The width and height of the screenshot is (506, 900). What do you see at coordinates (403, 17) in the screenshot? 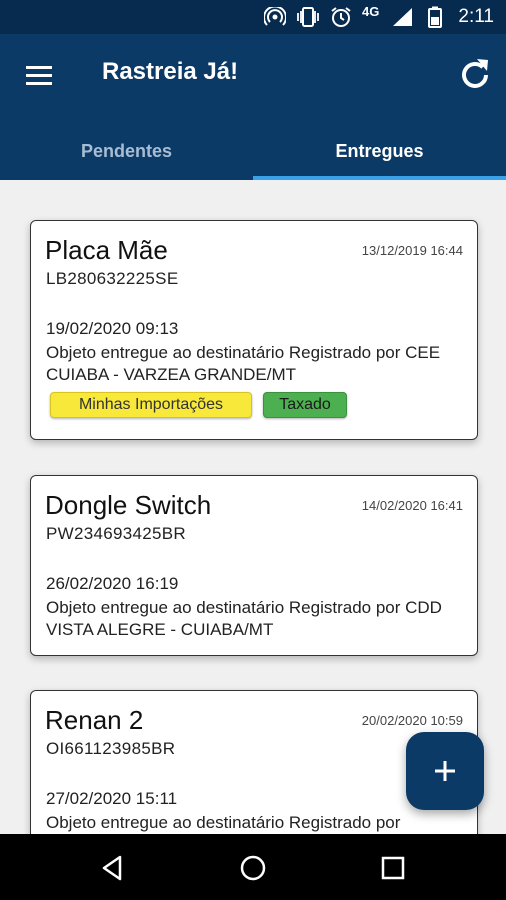
I see `signal-icon` at bounding box center [403, 17].